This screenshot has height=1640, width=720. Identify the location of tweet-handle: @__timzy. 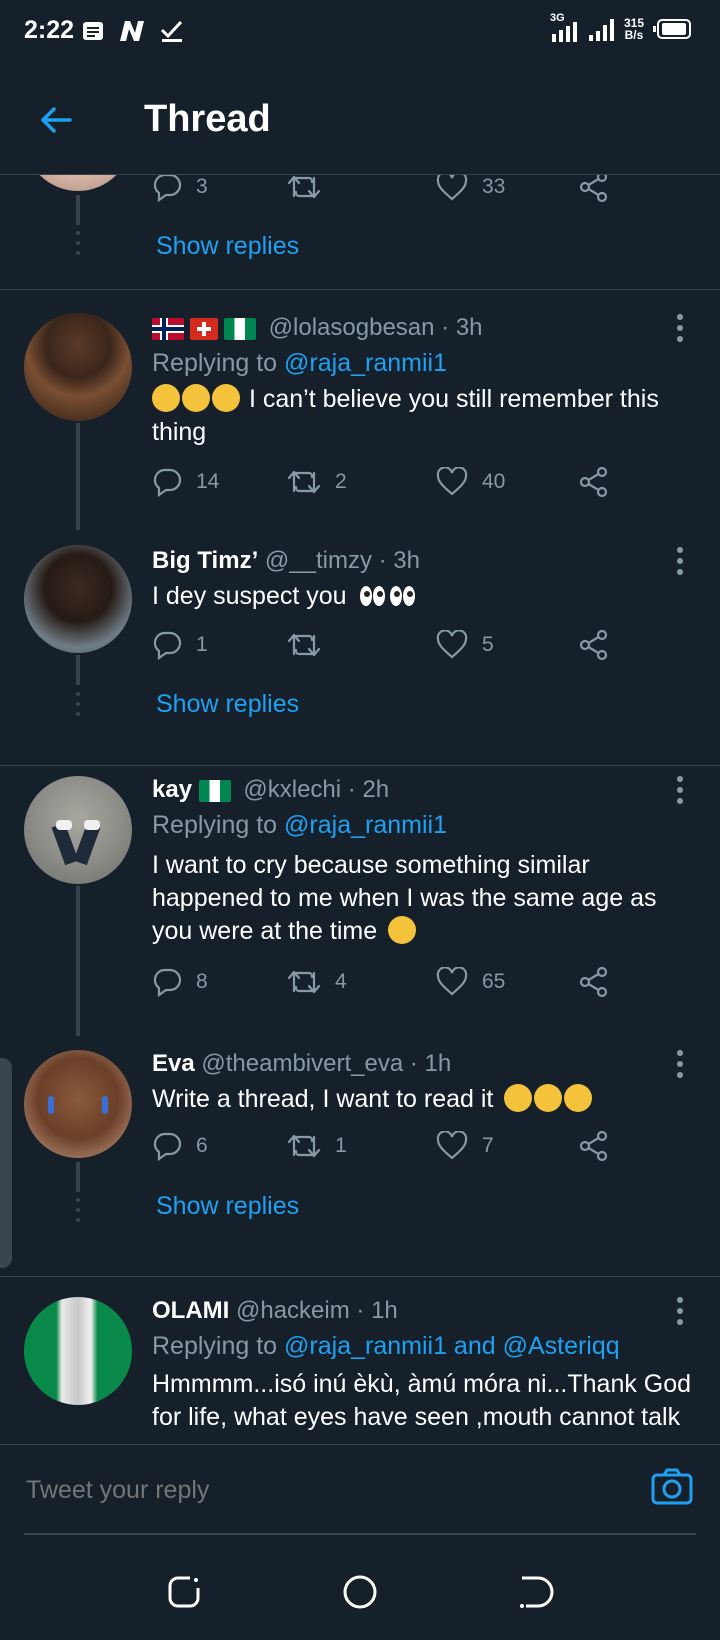
(318, 560).